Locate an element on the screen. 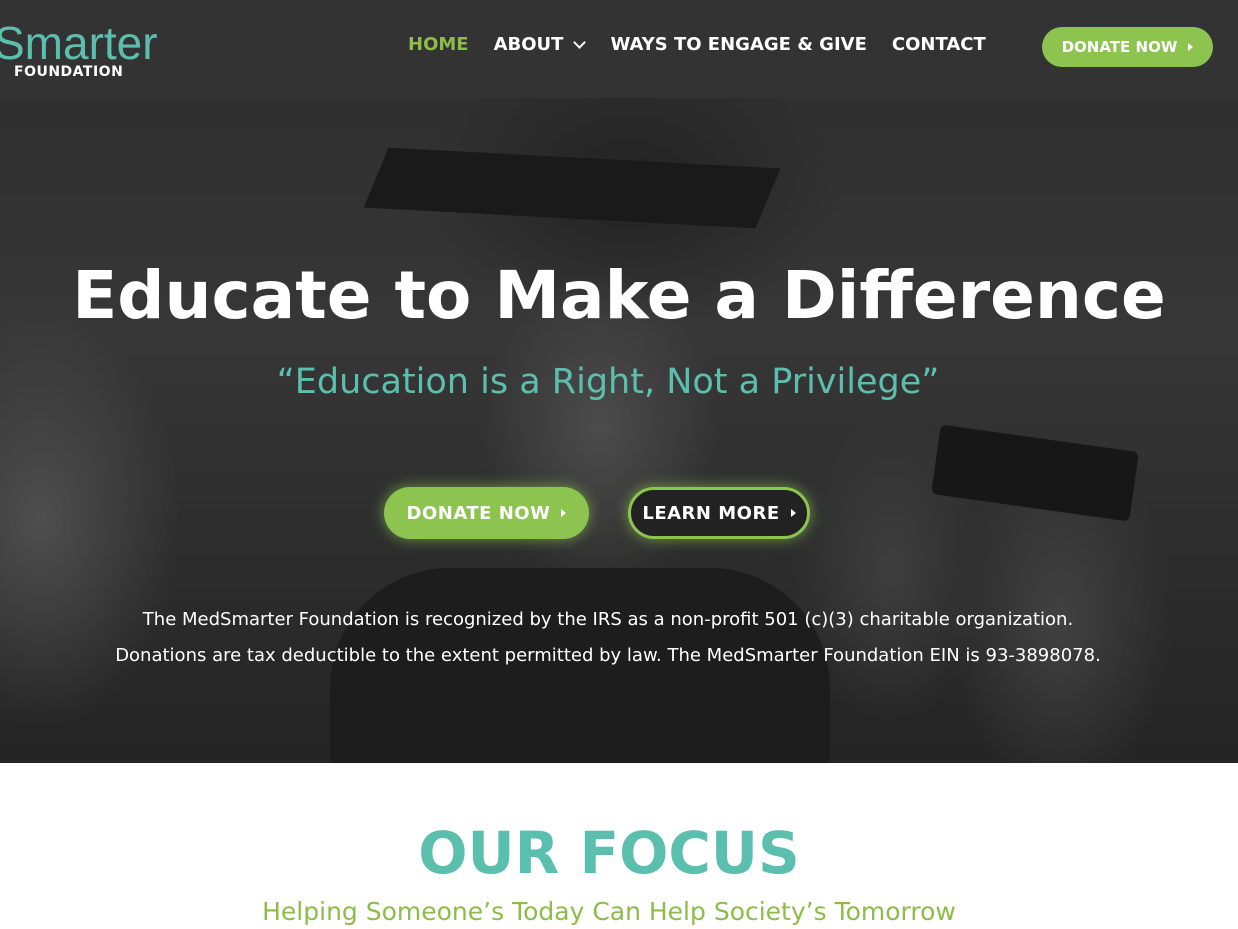 This screenshot has height=929, width=1238. nav-item-about: ABOUT is located at coordinates (540, 44).